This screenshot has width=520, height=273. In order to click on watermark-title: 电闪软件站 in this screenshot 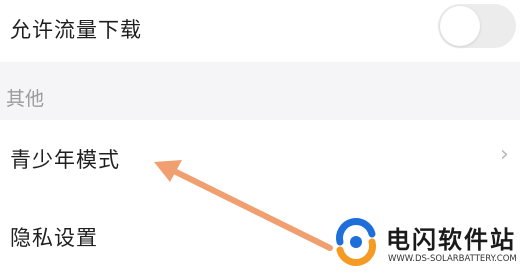, I will do `click(451, 240)`.